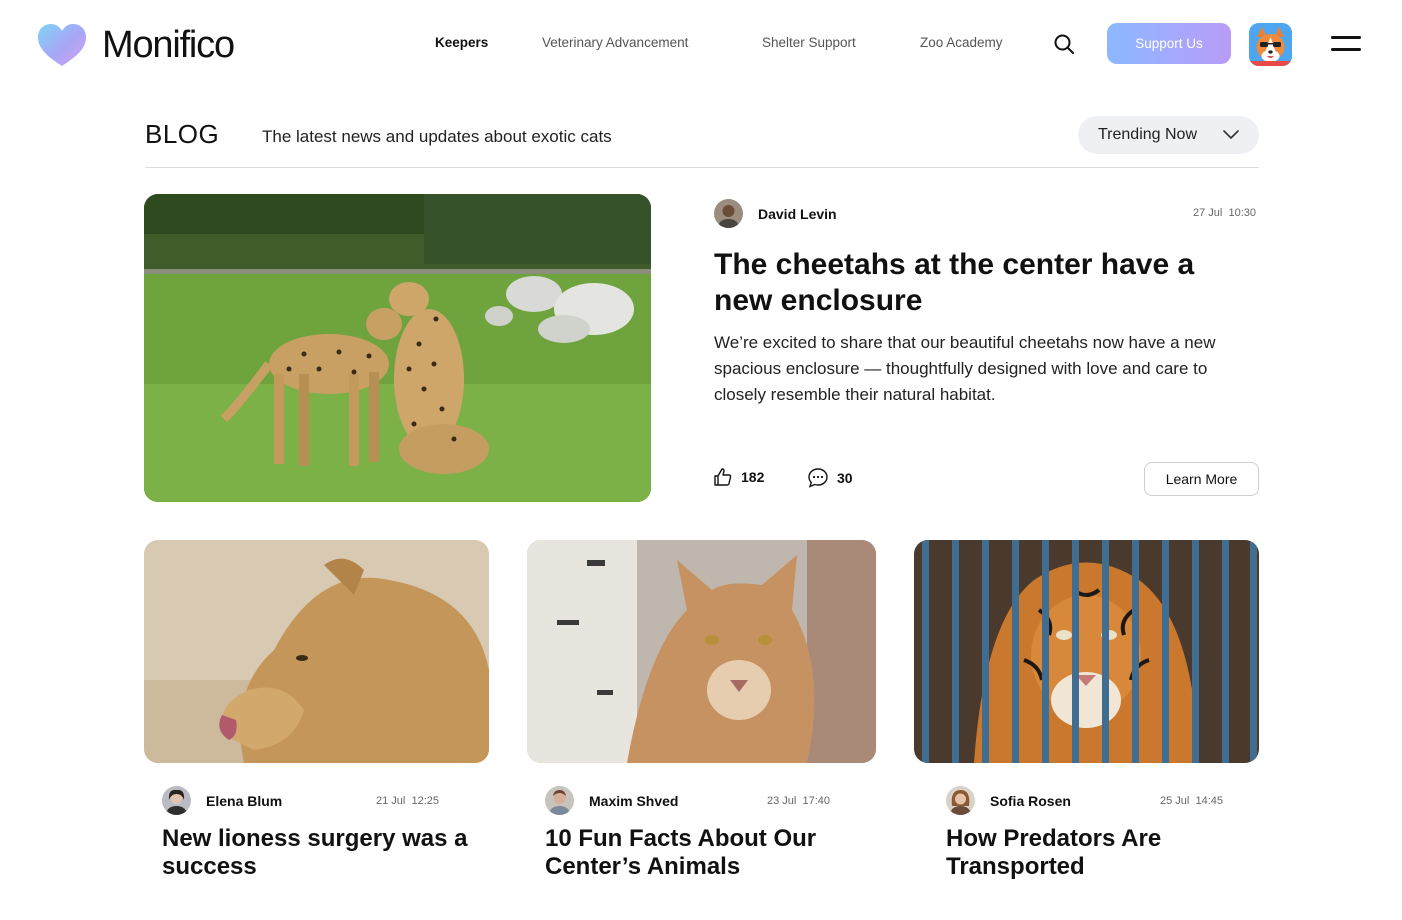  I want to click on card-date: 23 Jul 17:40, so click(798, 801).